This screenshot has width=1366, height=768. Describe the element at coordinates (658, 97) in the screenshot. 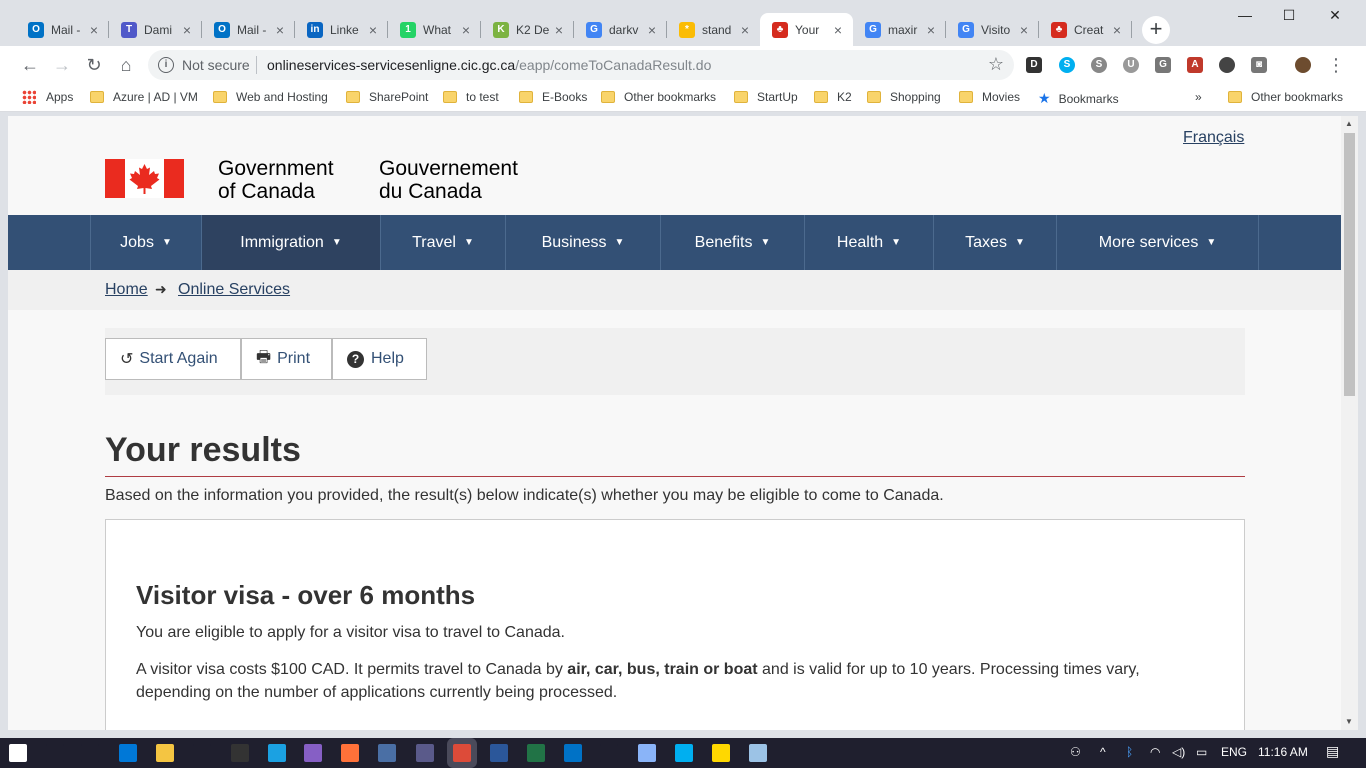

I see `bookmark-6: Other bookmarks` at that location.